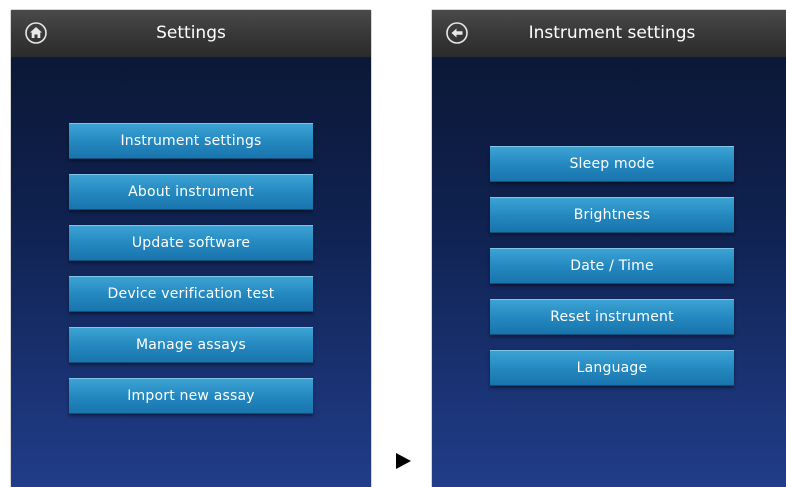 This screenshot has width=786, height=487. Describe the element at coordinates (191, 396) in the screenshot. I see `import-new-assay-button: Import new assay` at that location.